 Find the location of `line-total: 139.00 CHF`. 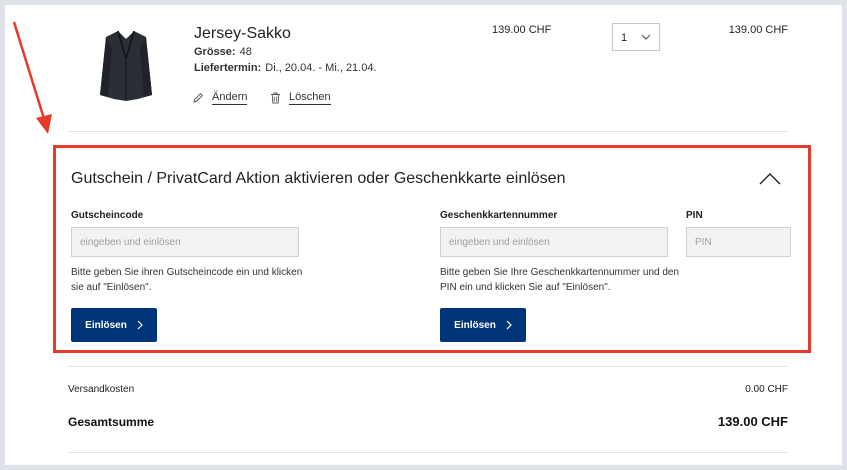

line-total: 139.00 CHF is located at coordinates (758, 30).